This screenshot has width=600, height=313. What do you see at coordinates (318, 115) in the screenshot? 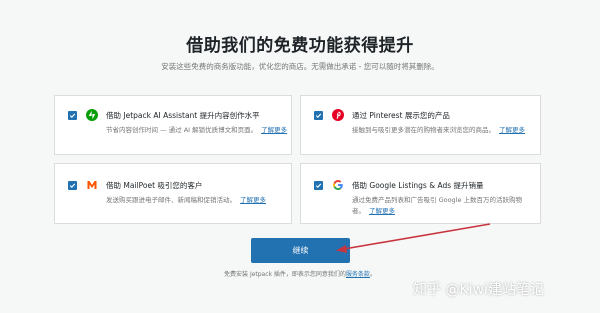
I see `checkbox-pinterest` at bounding box center [318, 115].